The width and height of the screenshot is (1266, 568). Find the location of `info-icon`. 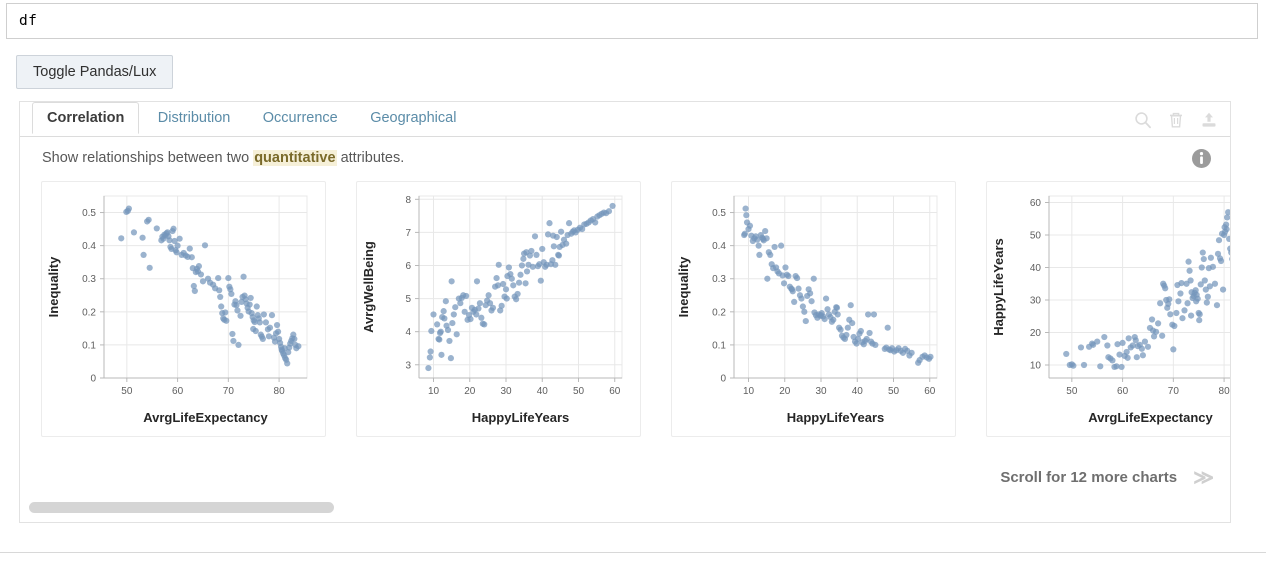

info-icon is located at coordinates (1201, 160).